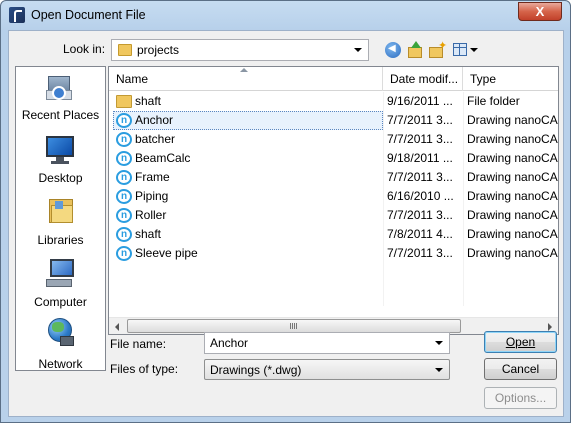 This screenshot has width=571, height=423. What do you see at coordinates (256, 370) in the screenshot?
I see `file-type-value: Drawings (*.dwg)` at bounding box center [256, 370].